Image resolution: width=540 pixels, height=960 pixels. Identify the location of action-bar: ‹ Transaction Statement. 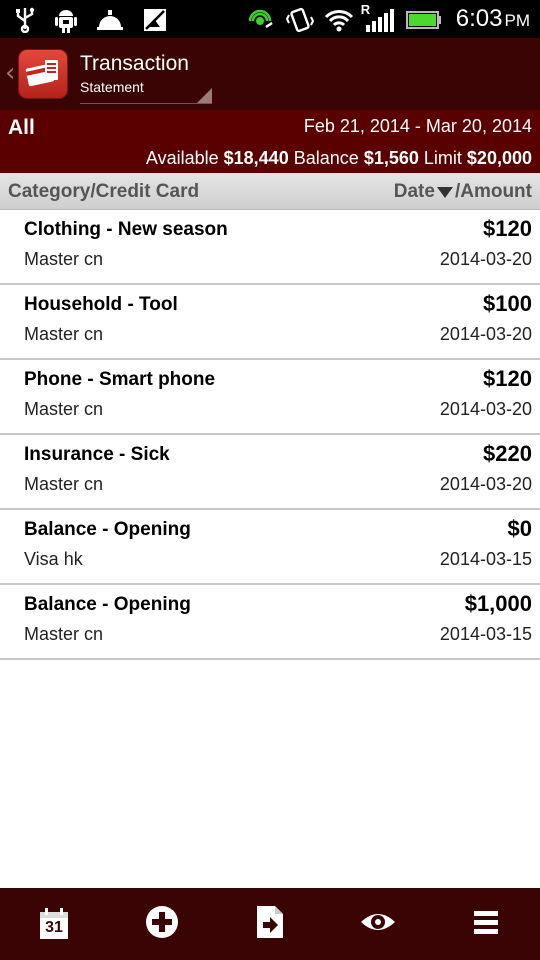
(270, 74).